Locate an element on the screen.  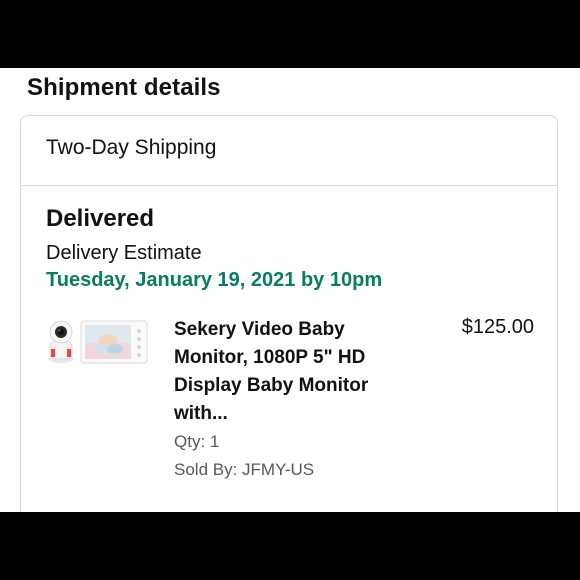
section-title: Shipment details is located at coordinates (124, 87).